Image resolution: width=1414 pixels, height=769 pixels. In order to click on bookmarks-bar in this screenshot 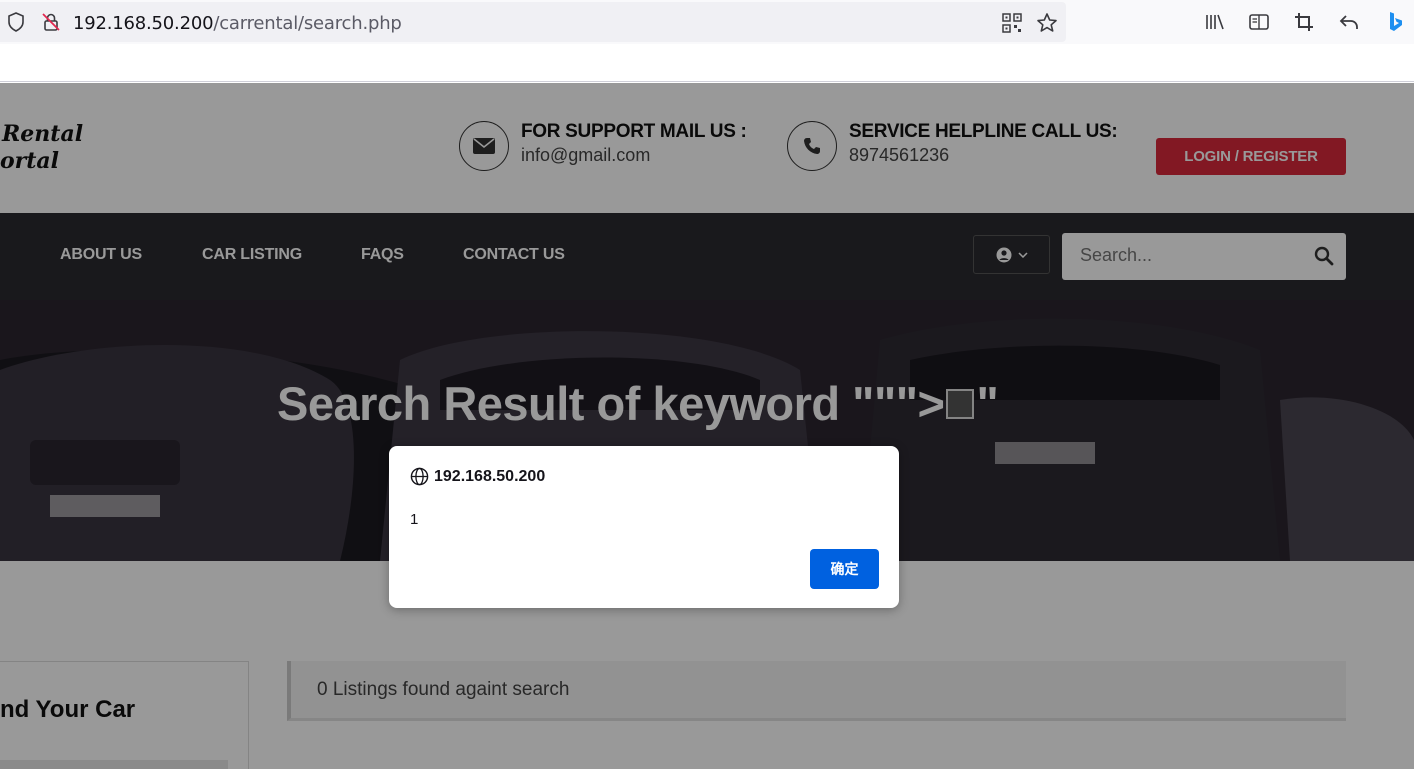, I will do `click(707, 63)`.